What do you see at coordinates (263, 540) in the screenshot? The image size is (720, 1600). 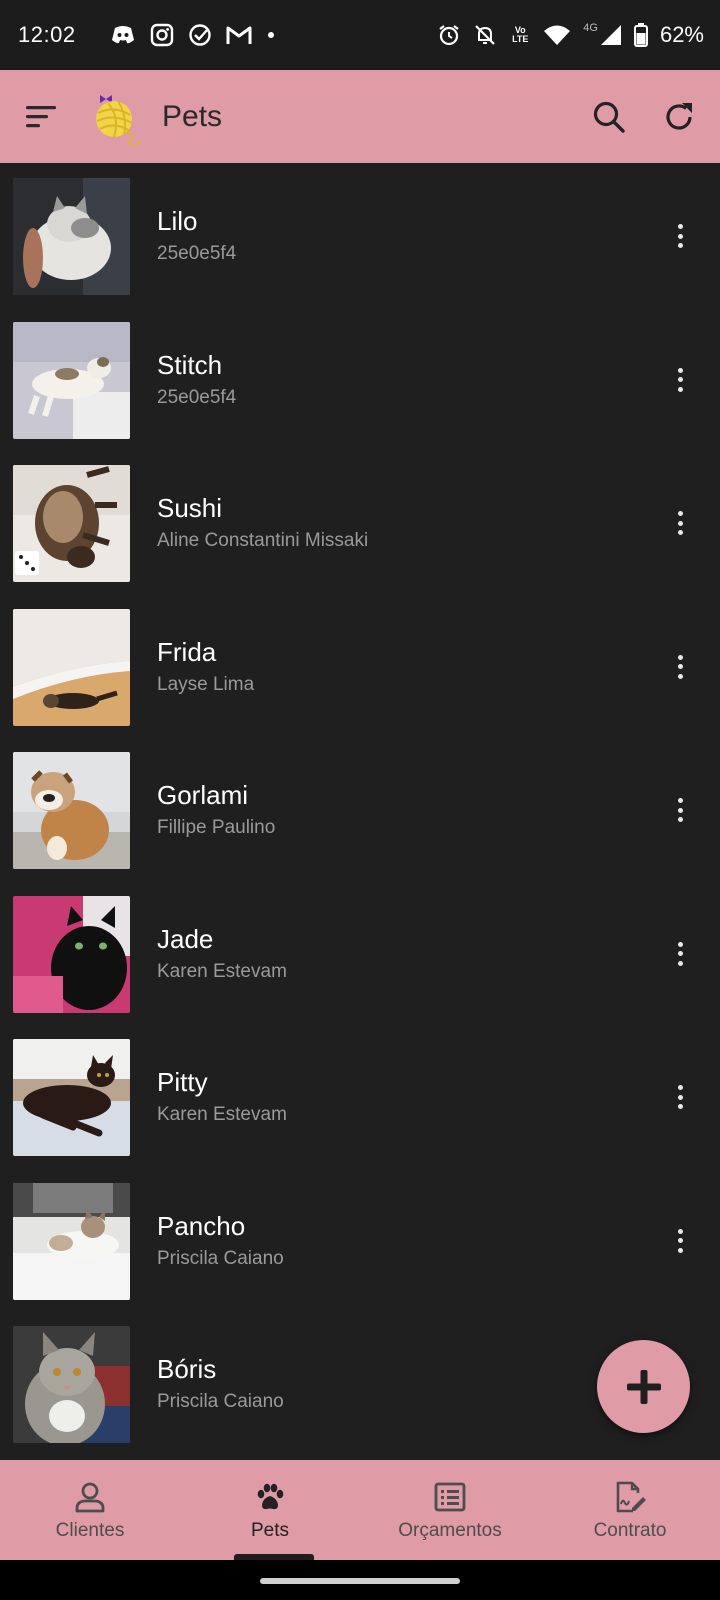 I see `pet-owner: Aline Constantini Missaki` at bounding box center [263, 540].